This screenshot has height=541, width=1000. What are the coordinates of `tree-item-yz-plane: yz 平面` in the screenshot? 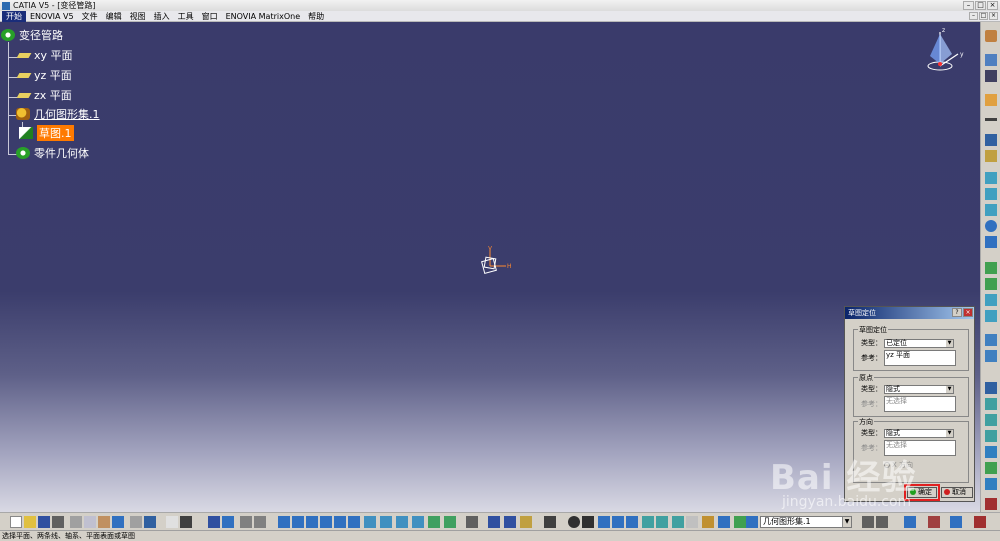 It's located at (44, 75).